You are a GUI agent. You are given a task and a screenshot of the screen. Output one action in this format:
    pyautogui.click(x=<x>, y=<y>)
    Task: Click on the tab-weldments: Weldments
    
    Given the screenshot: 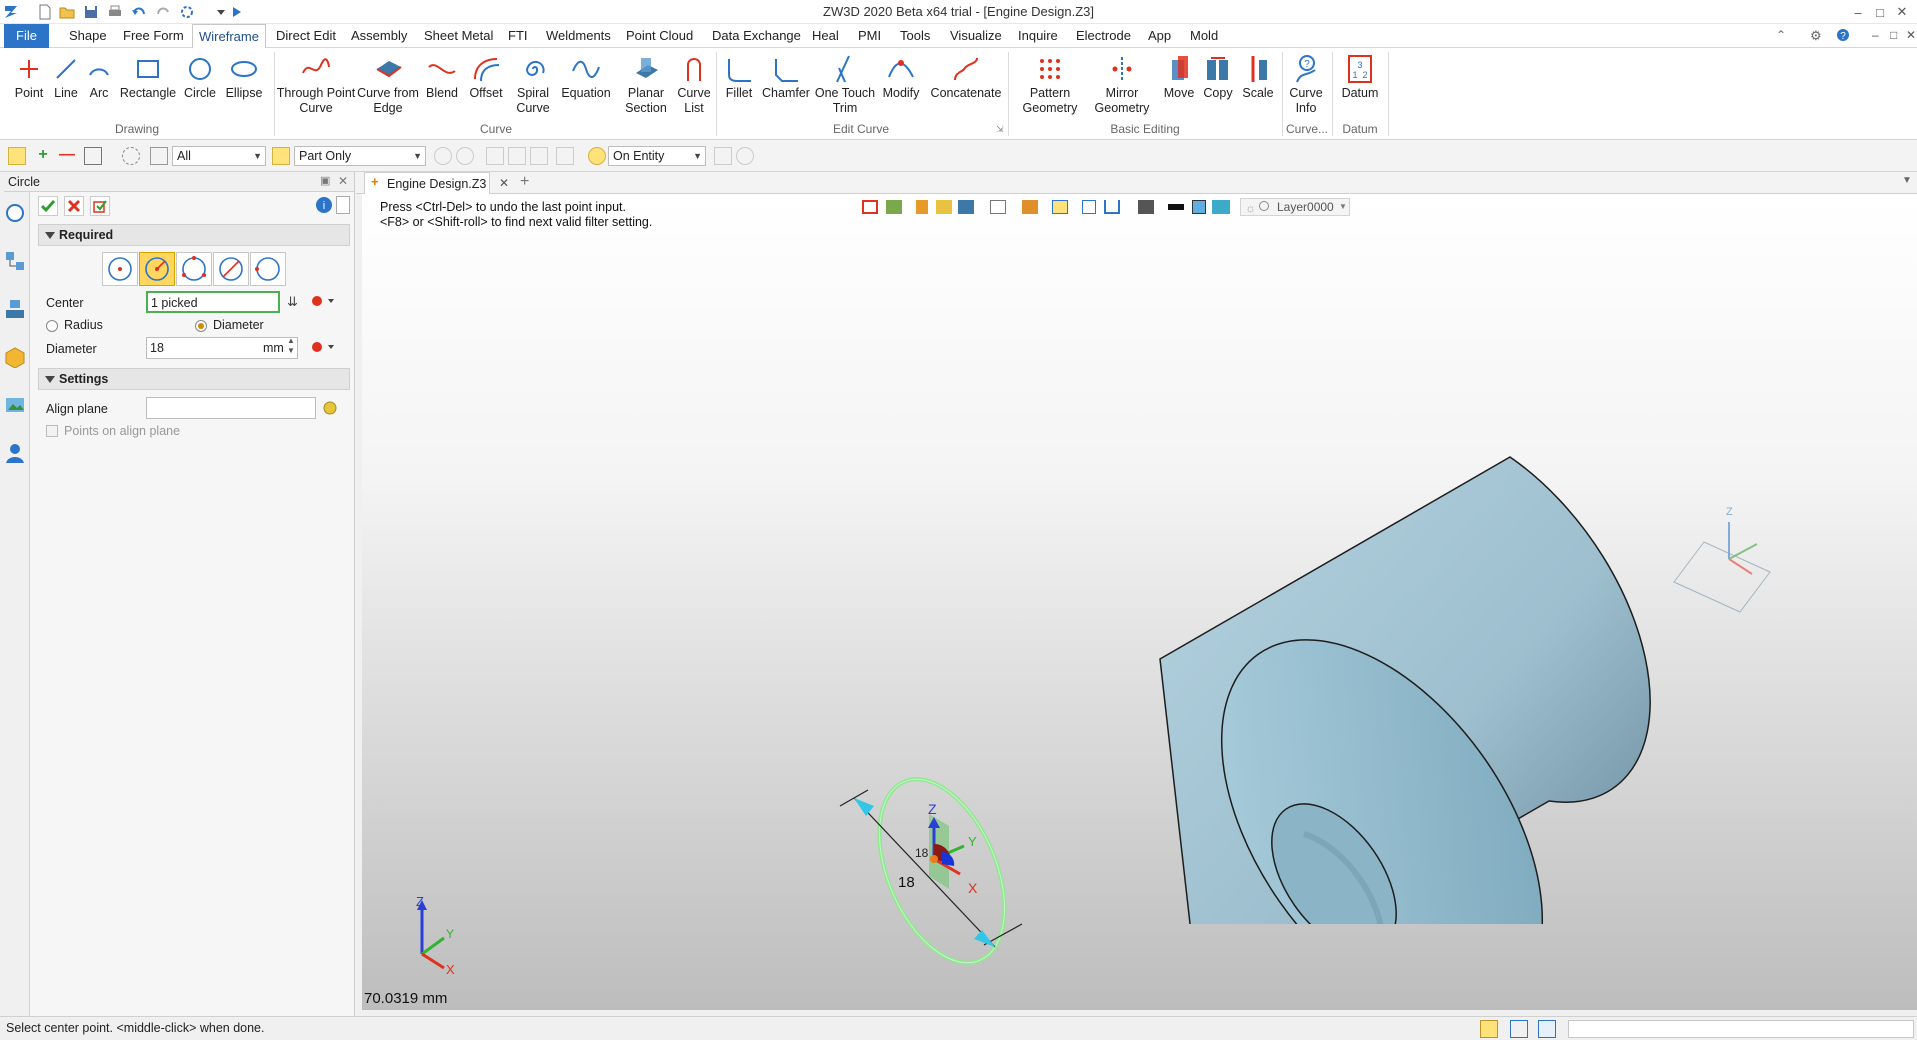 What is the action you would take?
    pyautogui.click(x=578, y=36)
    